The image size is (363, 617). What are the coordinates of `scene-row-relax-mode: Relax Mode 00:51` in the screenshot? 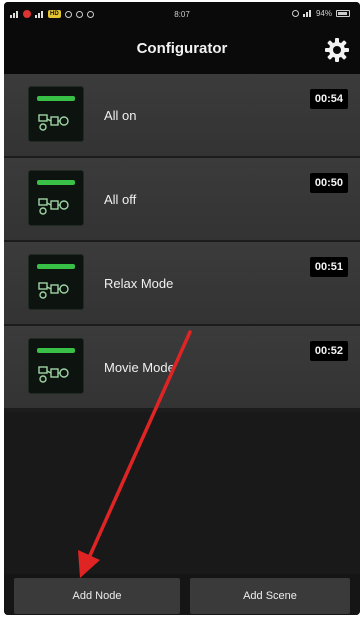 It's located at (182, 284).